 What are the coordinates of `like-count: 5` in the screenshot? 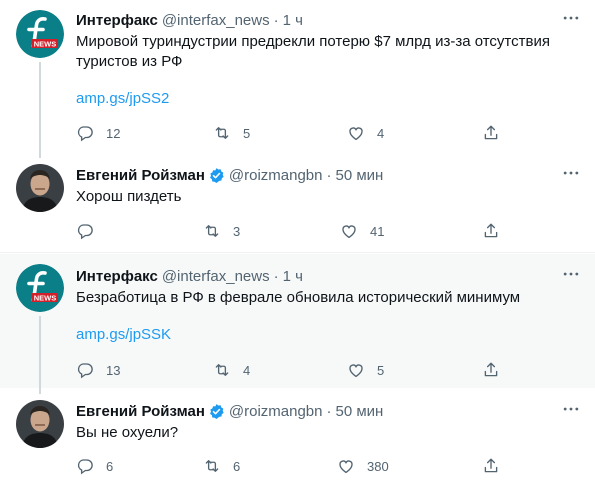 It's located at (381, 370).